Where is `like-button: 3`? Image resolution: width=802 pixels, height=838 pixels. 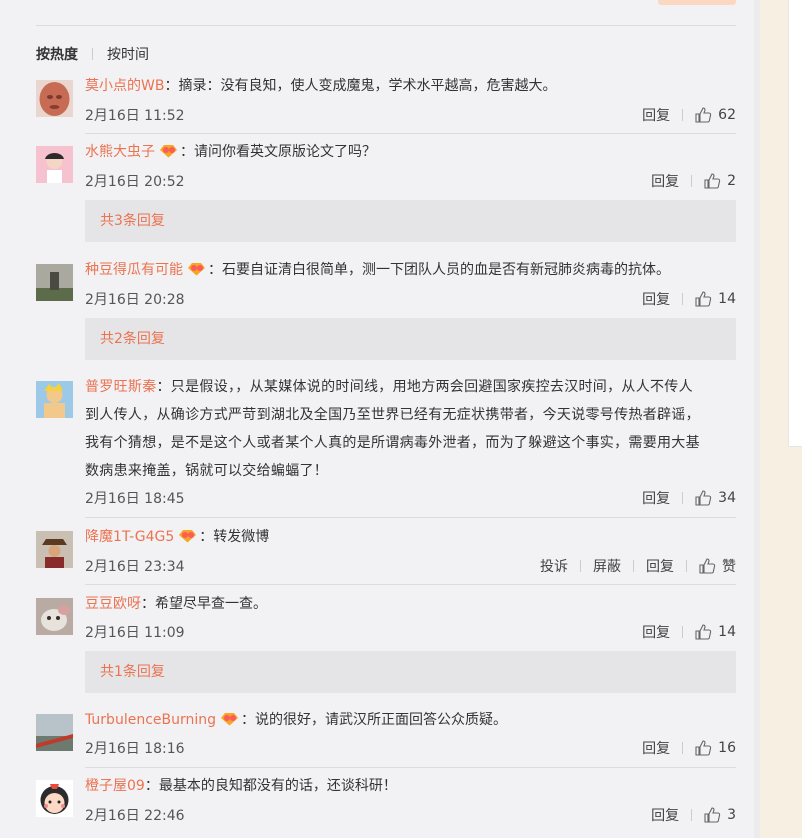 like-button: 3 is located at coordinates (720, 815).